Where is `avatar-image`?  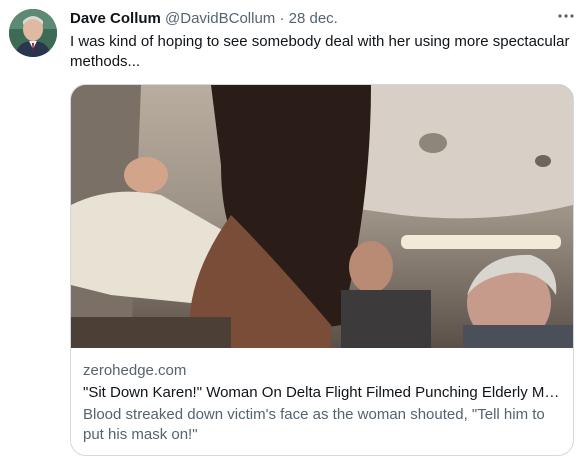 avatar-image is located at coordinates (33, 33).